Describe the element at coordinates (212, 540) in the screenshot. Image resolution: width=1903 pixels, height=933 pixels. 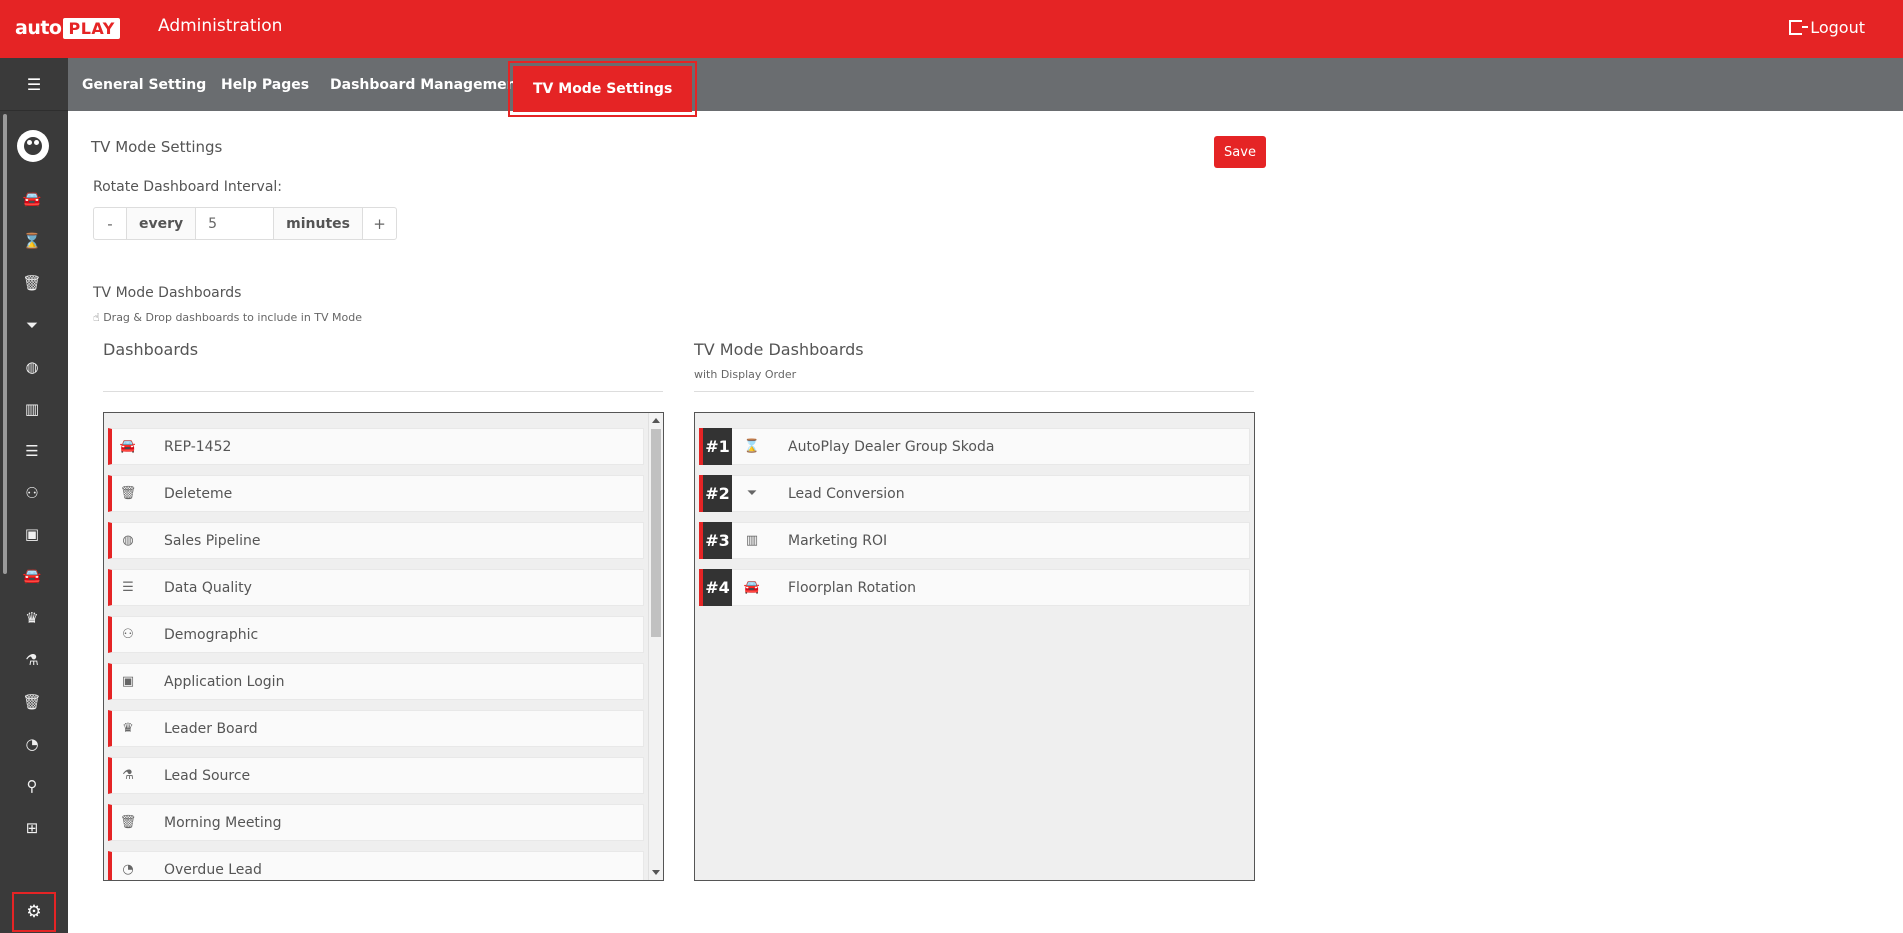
I see `dashboard-item-label: Sales Pipeline` at that location.